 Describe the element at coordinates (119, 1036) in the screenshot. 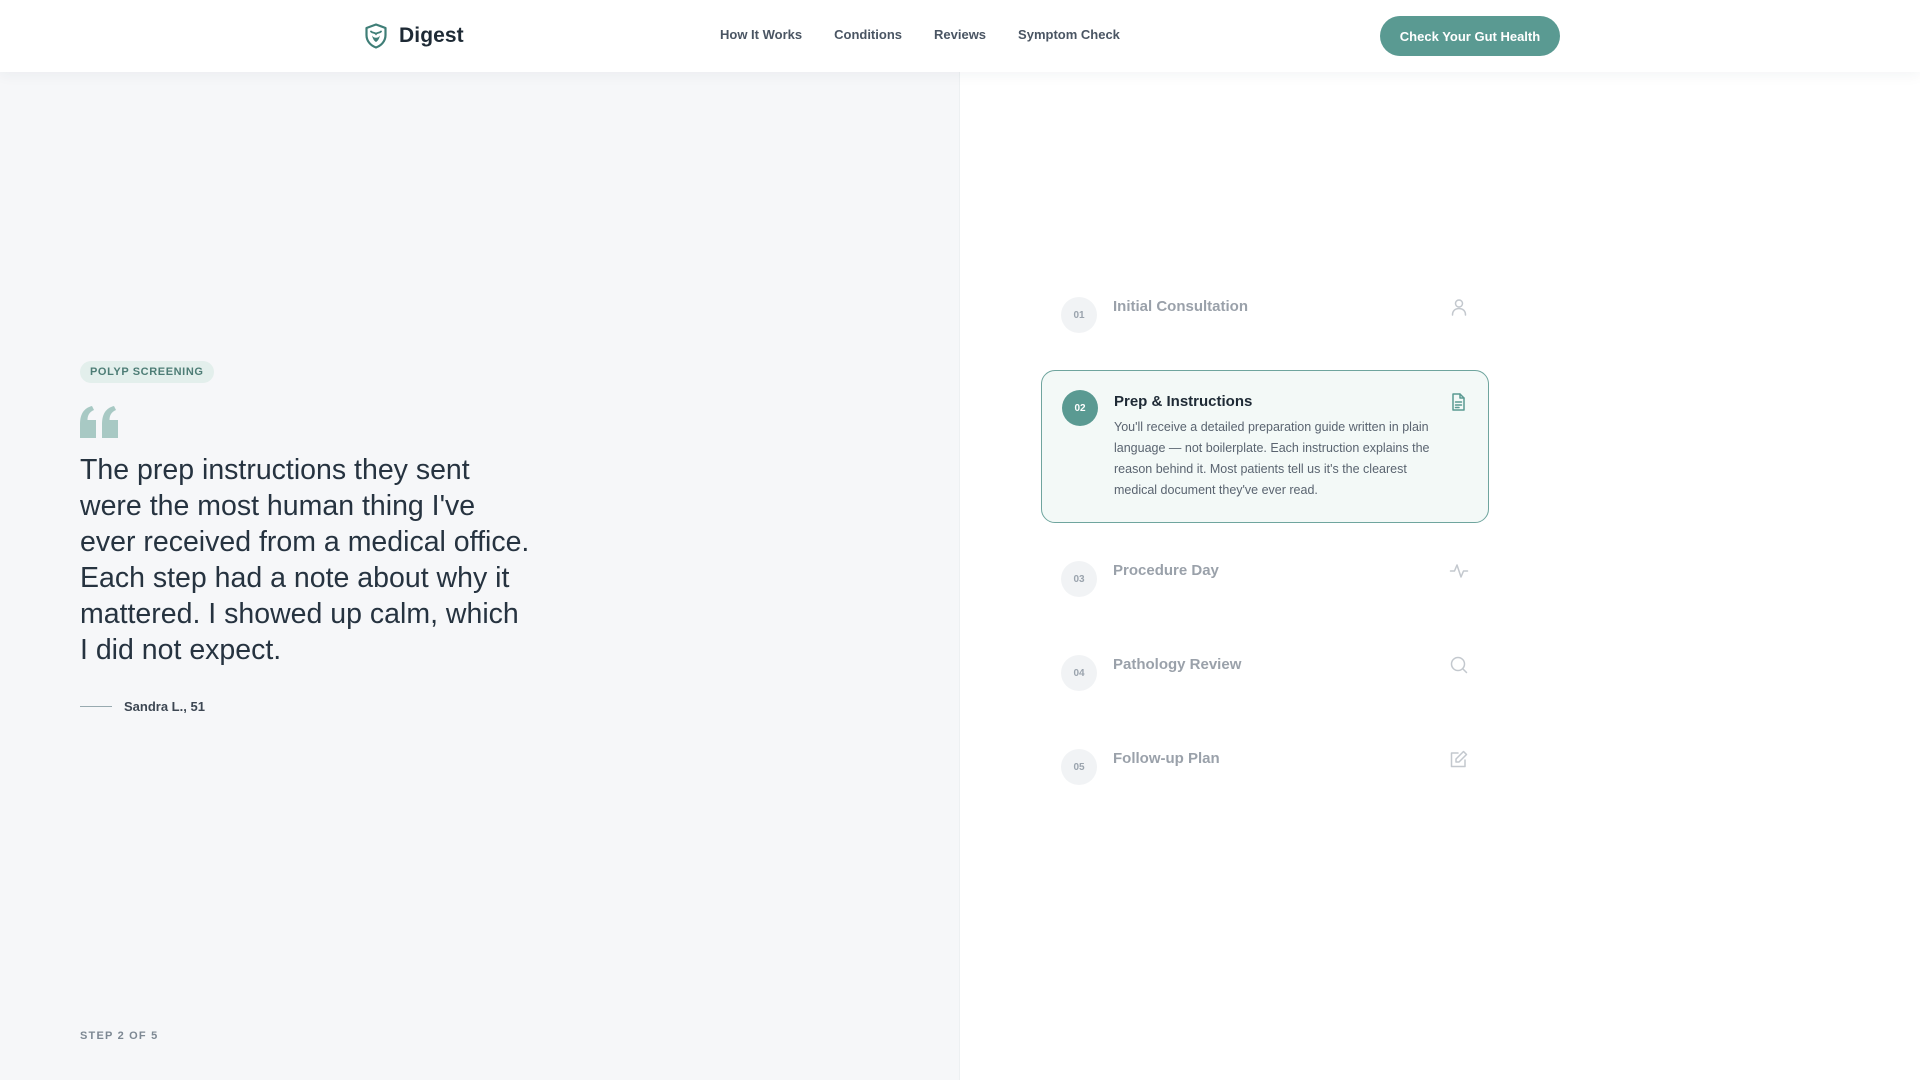

I see `step-indicator: STEP 2 OF 5` at that location.